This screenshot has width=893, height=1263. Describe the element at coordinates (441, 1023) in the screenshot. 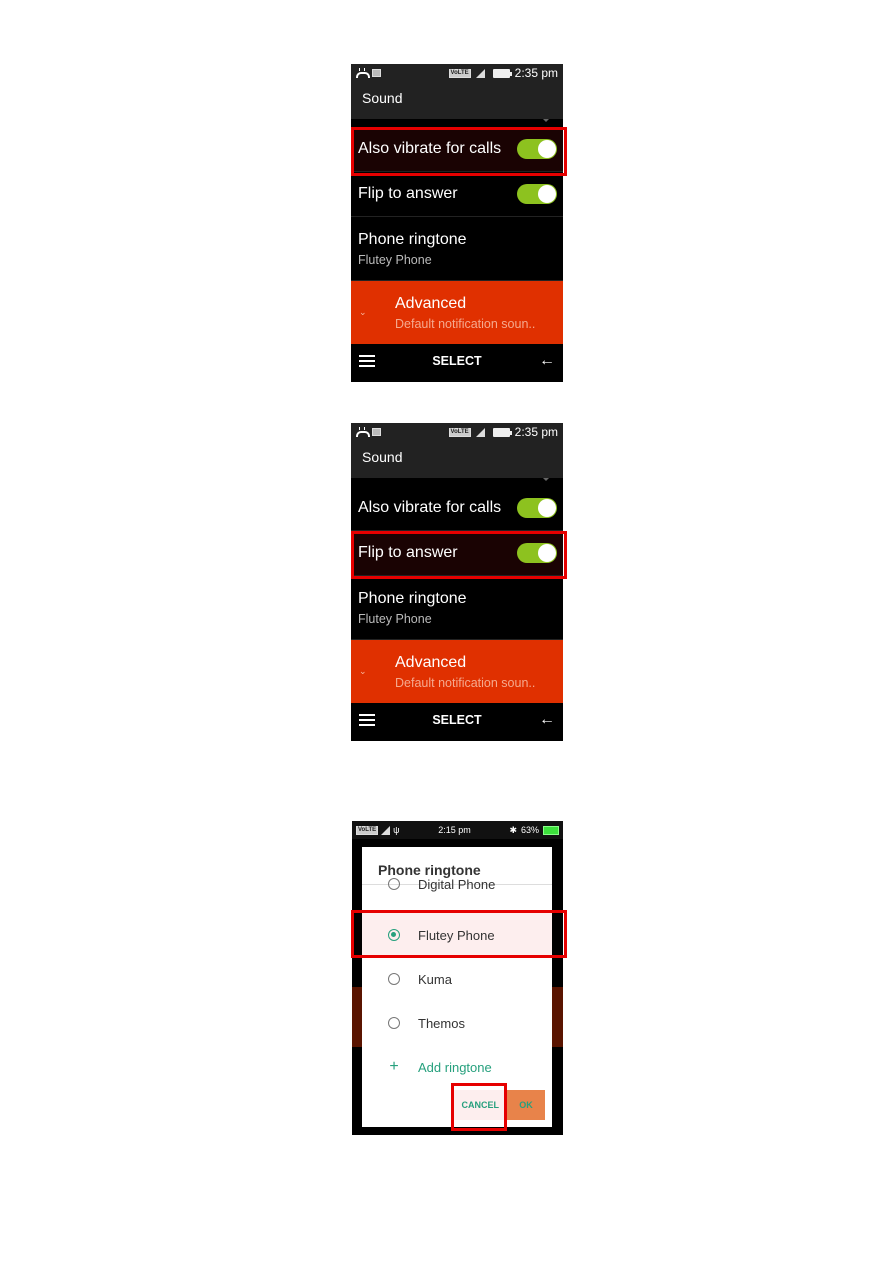

I see `option-label: Themos` at that location.